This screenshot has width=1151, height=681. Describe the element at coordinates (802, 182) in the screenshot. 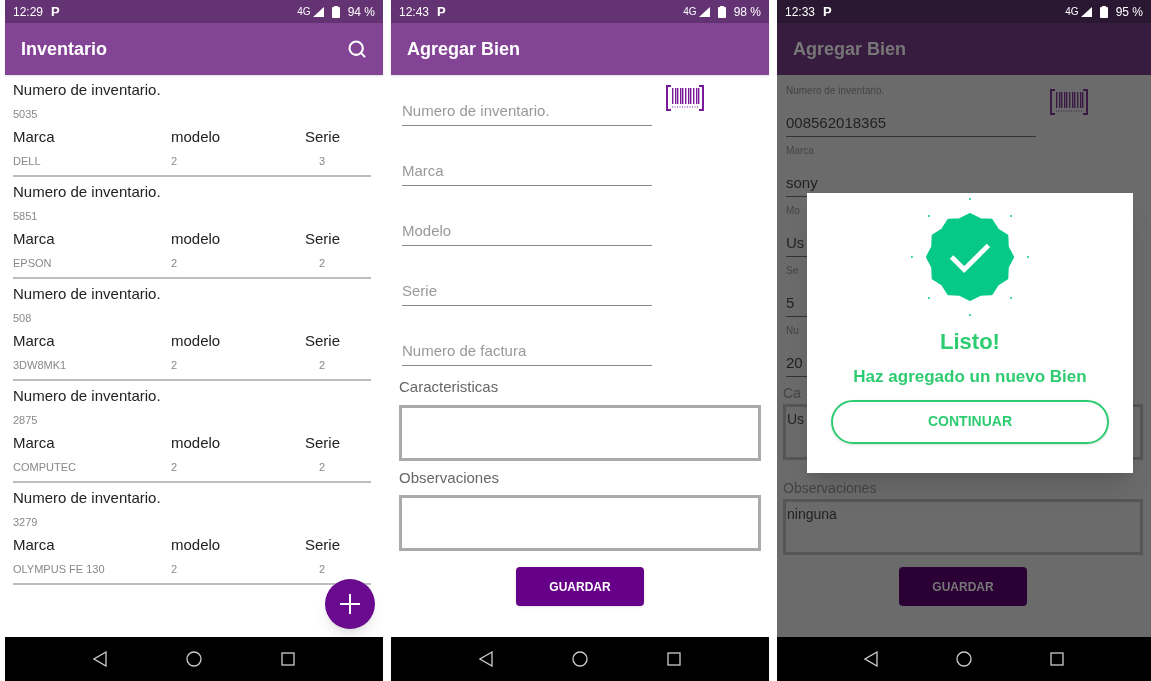

I see `field-value: sony` at that location.